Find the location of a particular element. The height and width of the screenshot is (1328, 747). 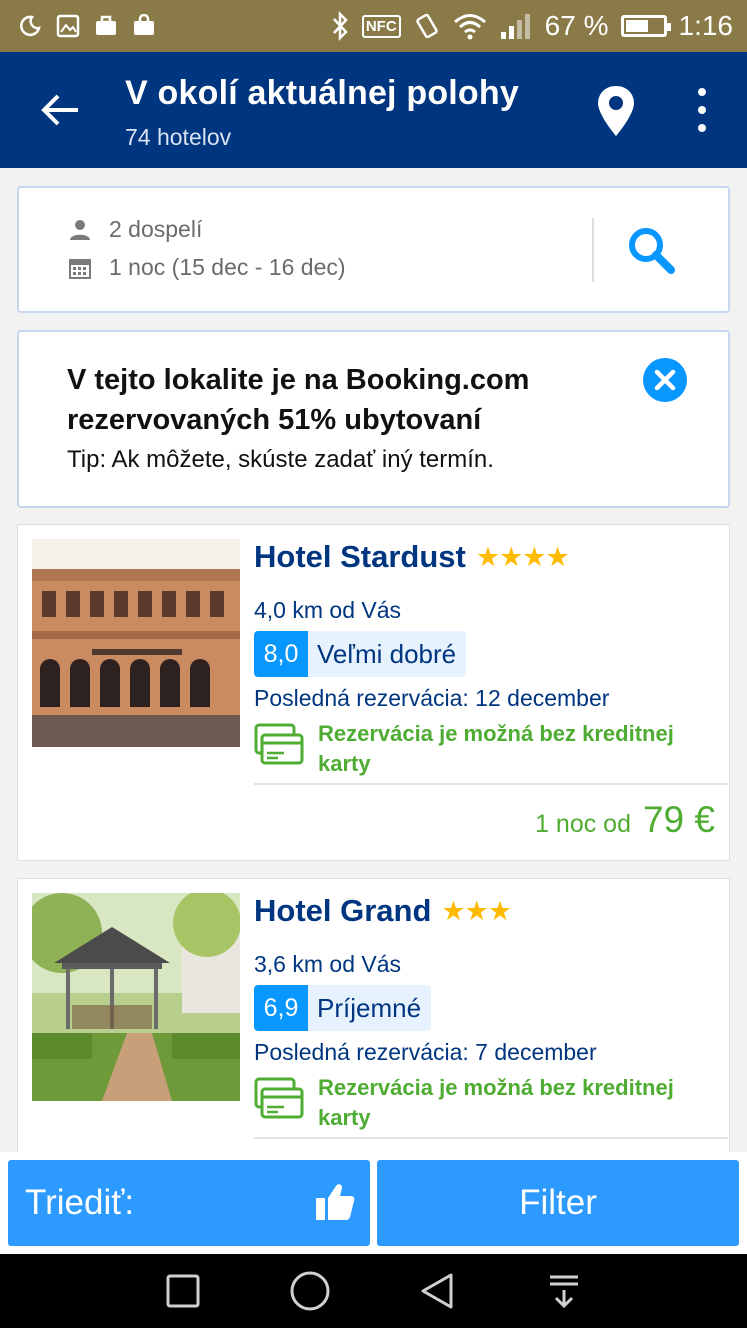

review-score: 6,9 Príjemné is located at coordinates (343, 1008).